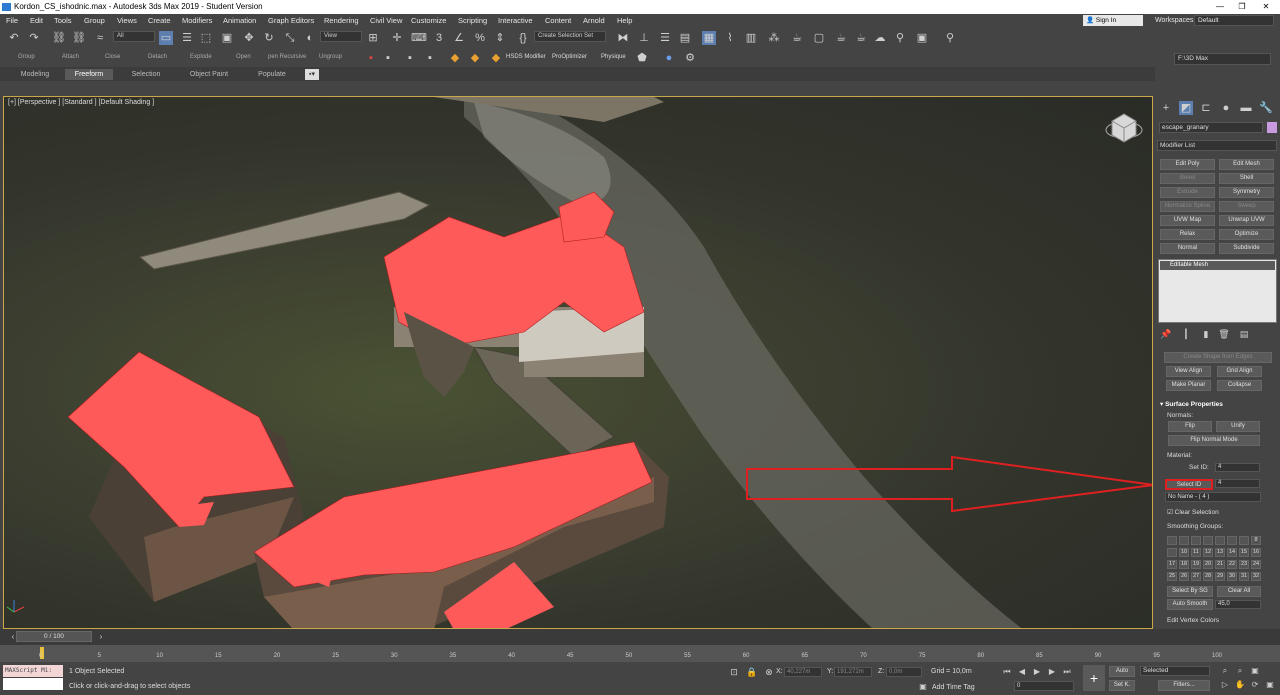 The height and width of the screenshot is (695, 1280). I want to click on object-color-swatch, so click(1272, 127).